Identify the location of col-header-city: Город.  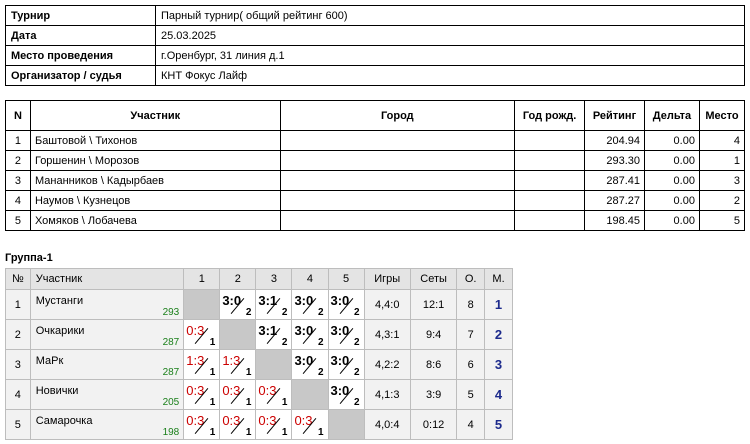
(397, 115).